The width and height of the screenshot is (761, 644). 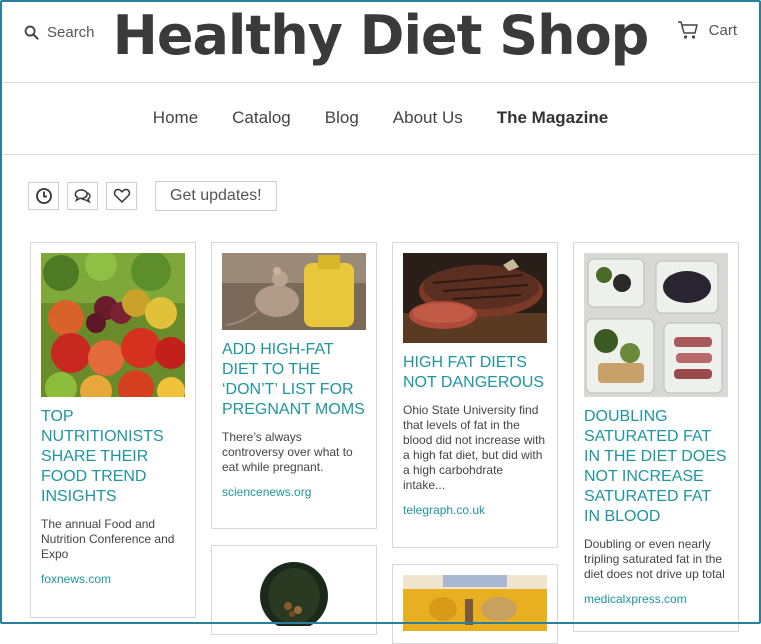 I want to click on food-tray-photo, so click(x=475, y=603).